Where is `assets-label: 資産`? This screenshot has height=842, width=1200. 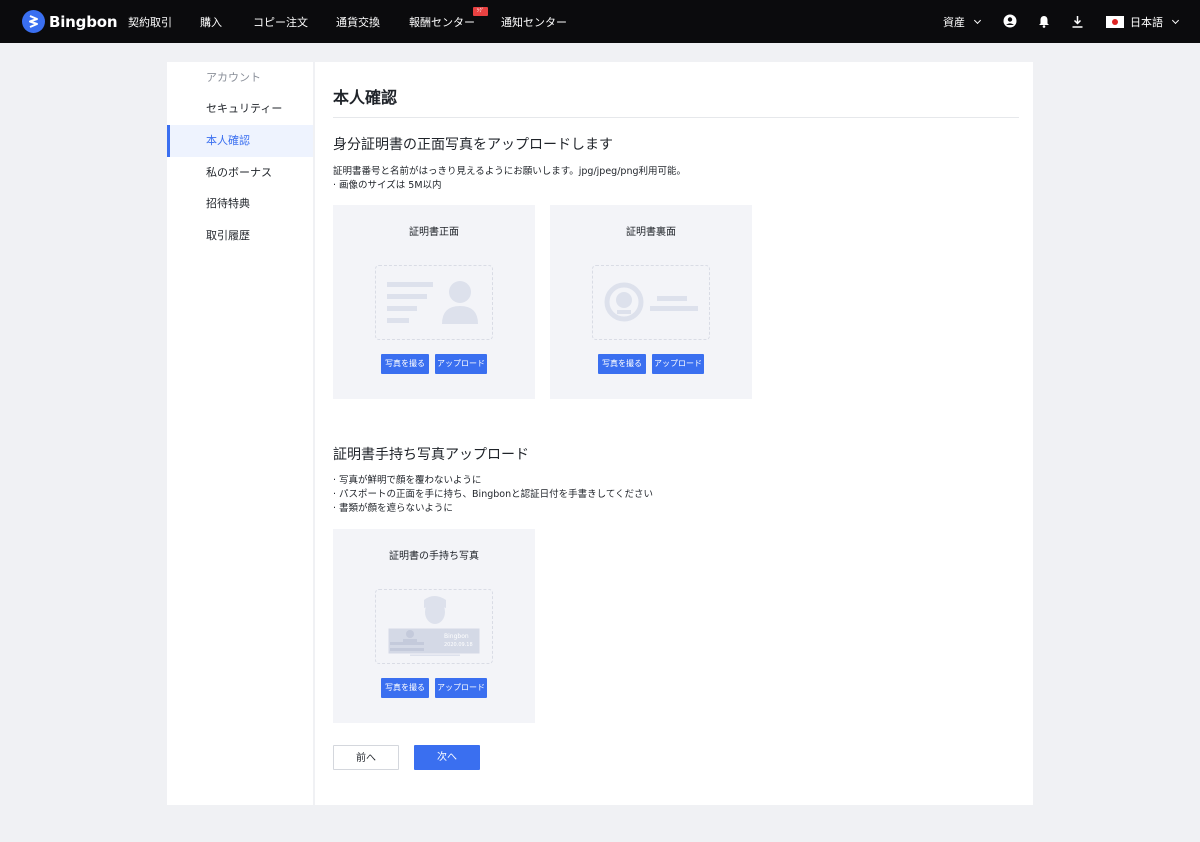 assets-label: 資産 is located at coordinates (954, 22).